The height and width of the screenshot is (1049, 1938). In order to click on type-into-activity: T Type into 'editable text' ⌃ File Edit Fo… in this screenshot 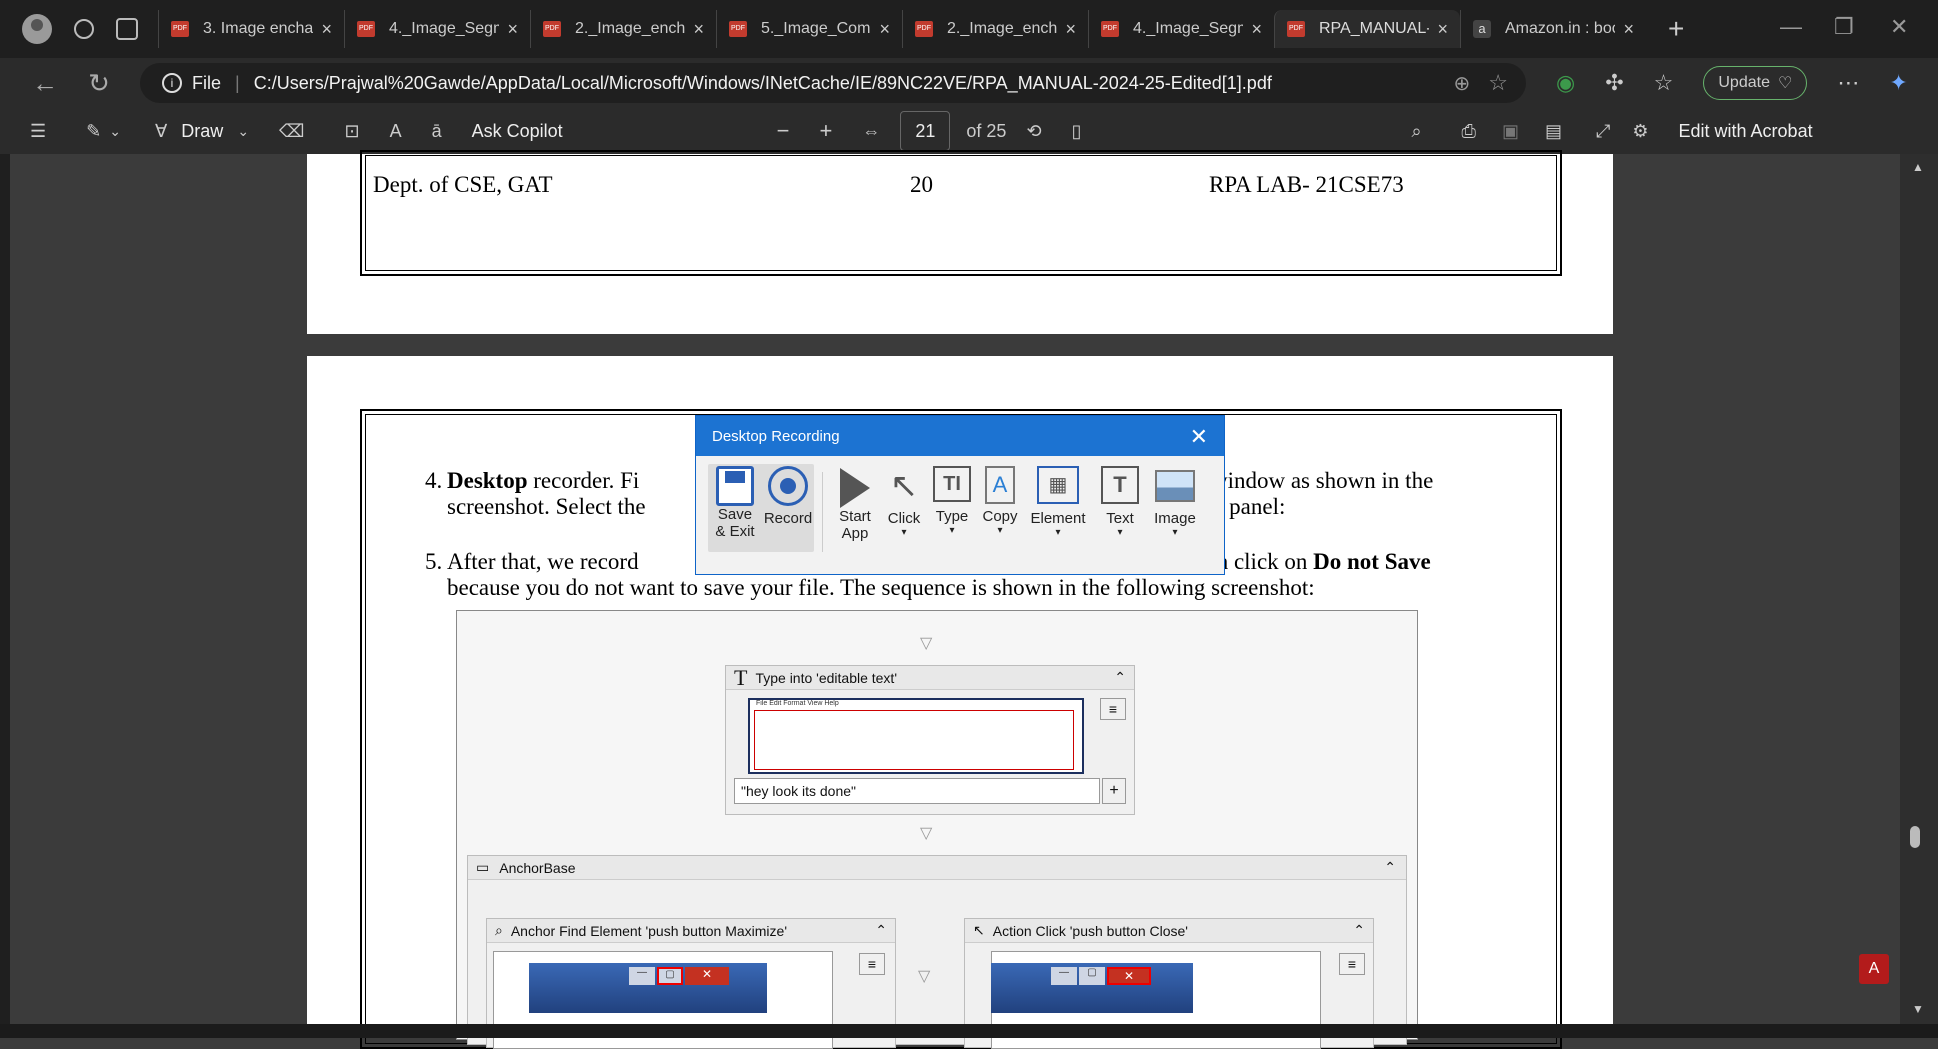, I will do `click(930, 740)`.